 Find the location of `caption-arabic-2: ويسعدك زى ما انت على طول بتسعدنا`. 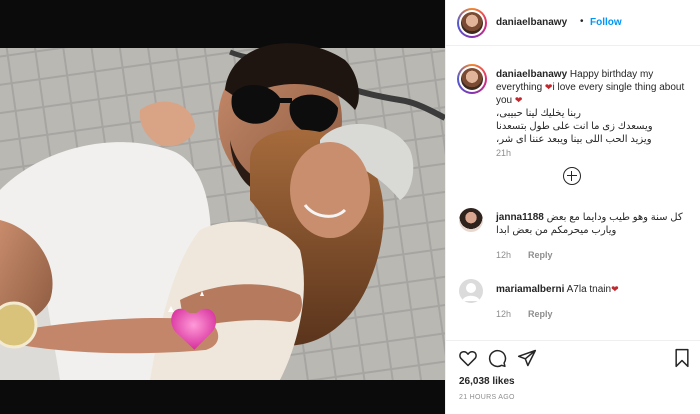

caption-arabic-2: ويسعدك زى ما انت على طول بتسعدنا is located at coordinates (574, 126).